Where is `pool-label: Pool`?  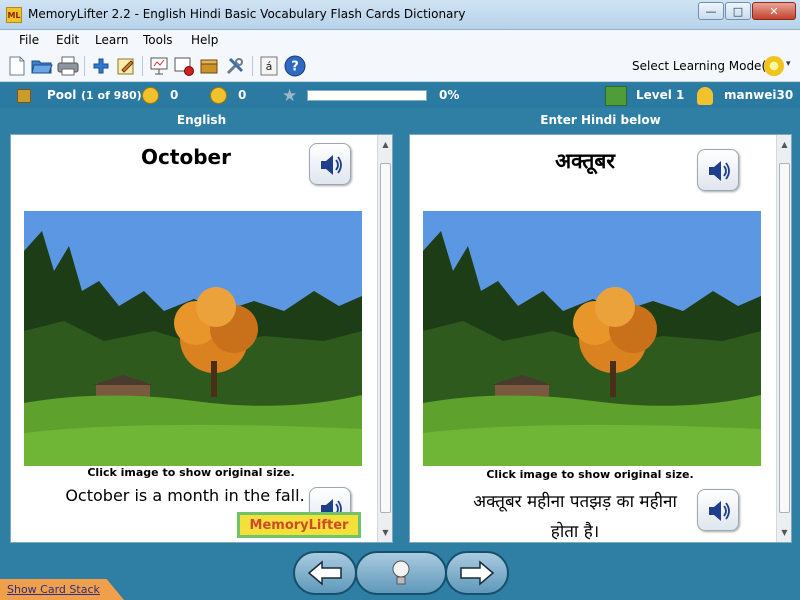 pool-label: Pool is located at coordinates (62, 95).